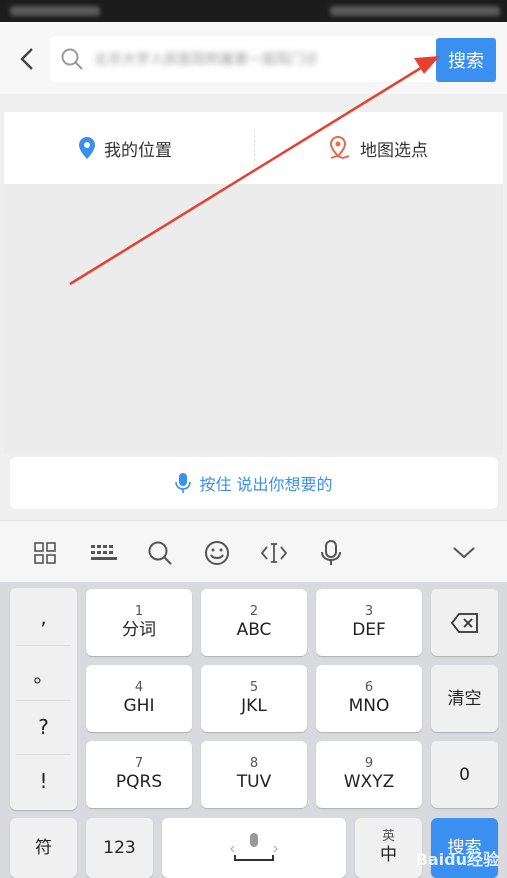 The image size is (507, 878). I want to click on location-options: 我的位置 地图选点, so click(253, 148).